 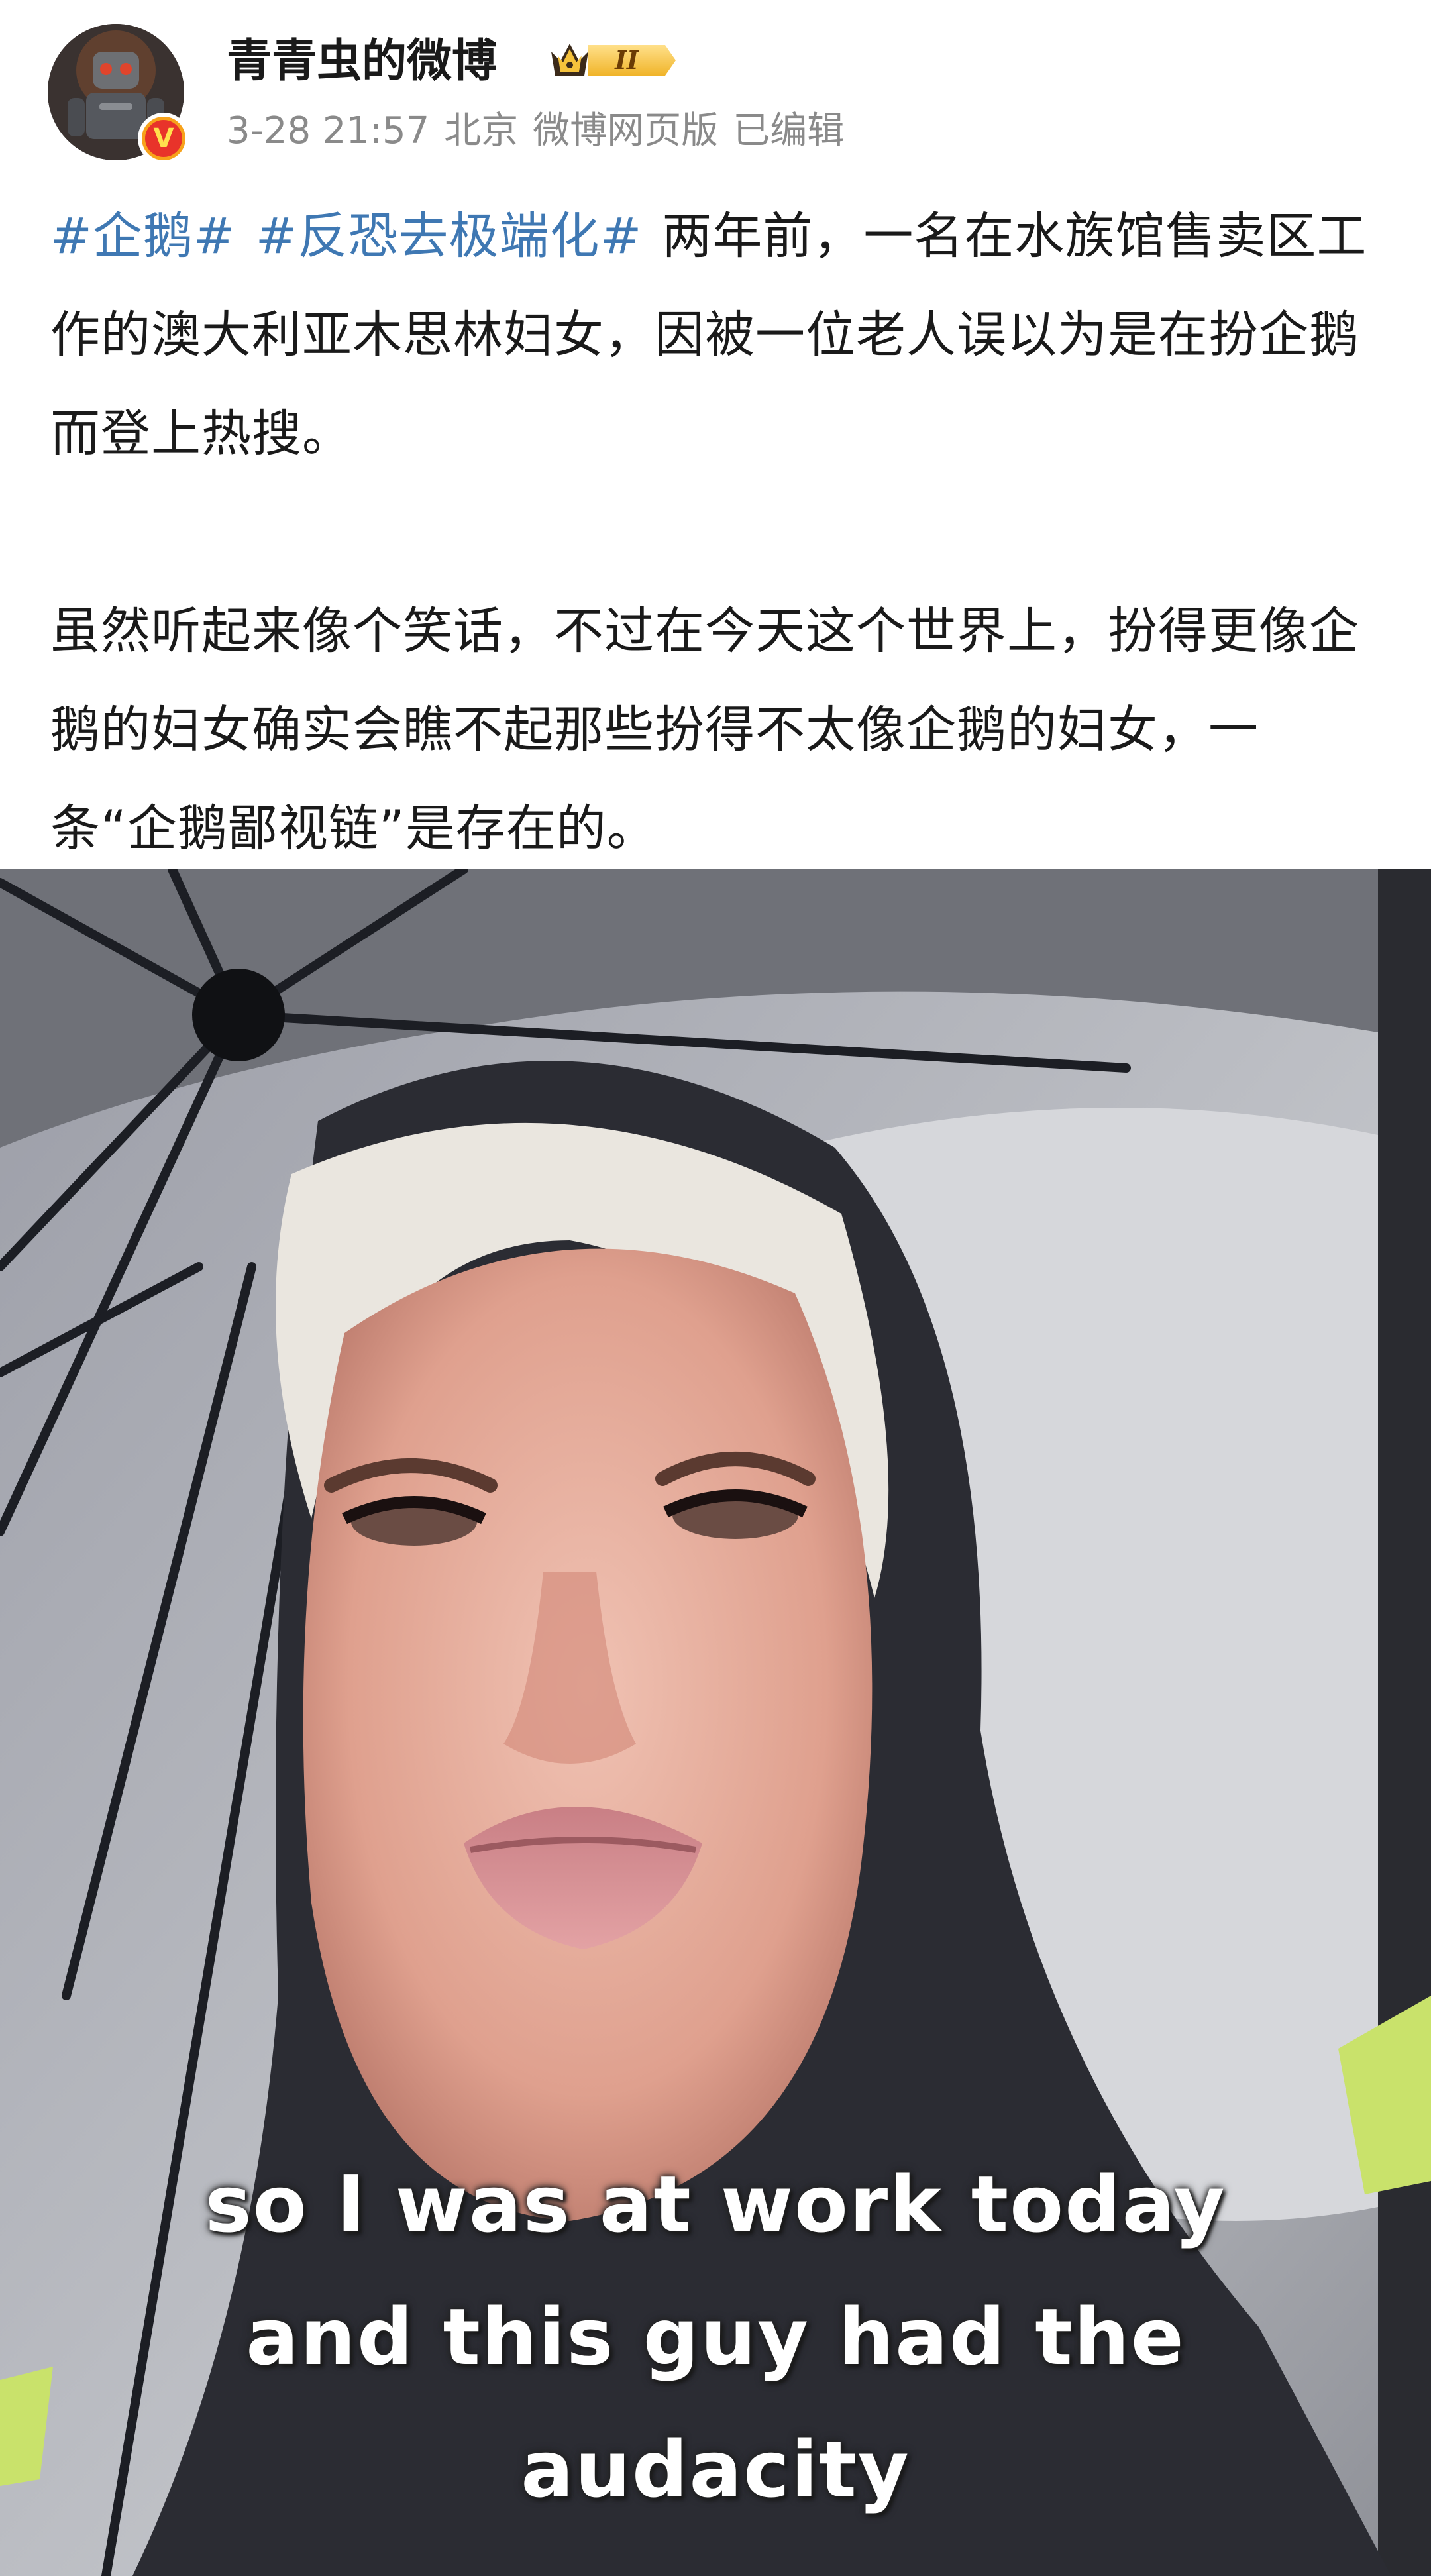 I want to click on vip-crown-badge-icon: II, so click(x=613, y=60).